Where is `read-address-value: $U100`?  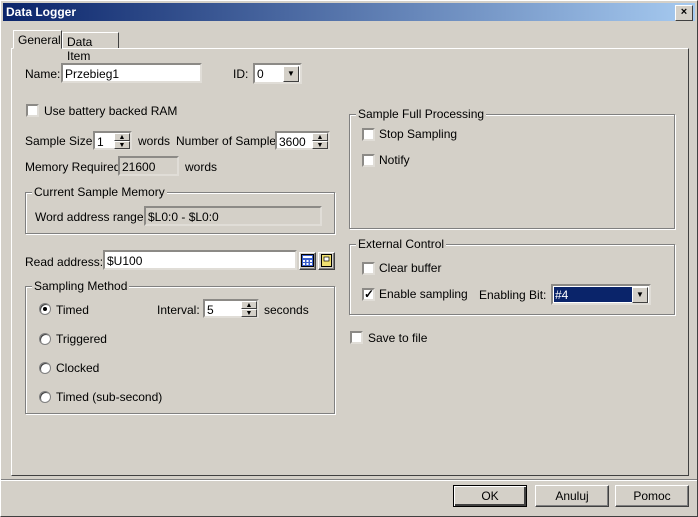 read-address-value: $U100 is located at coordinates (125, 261).